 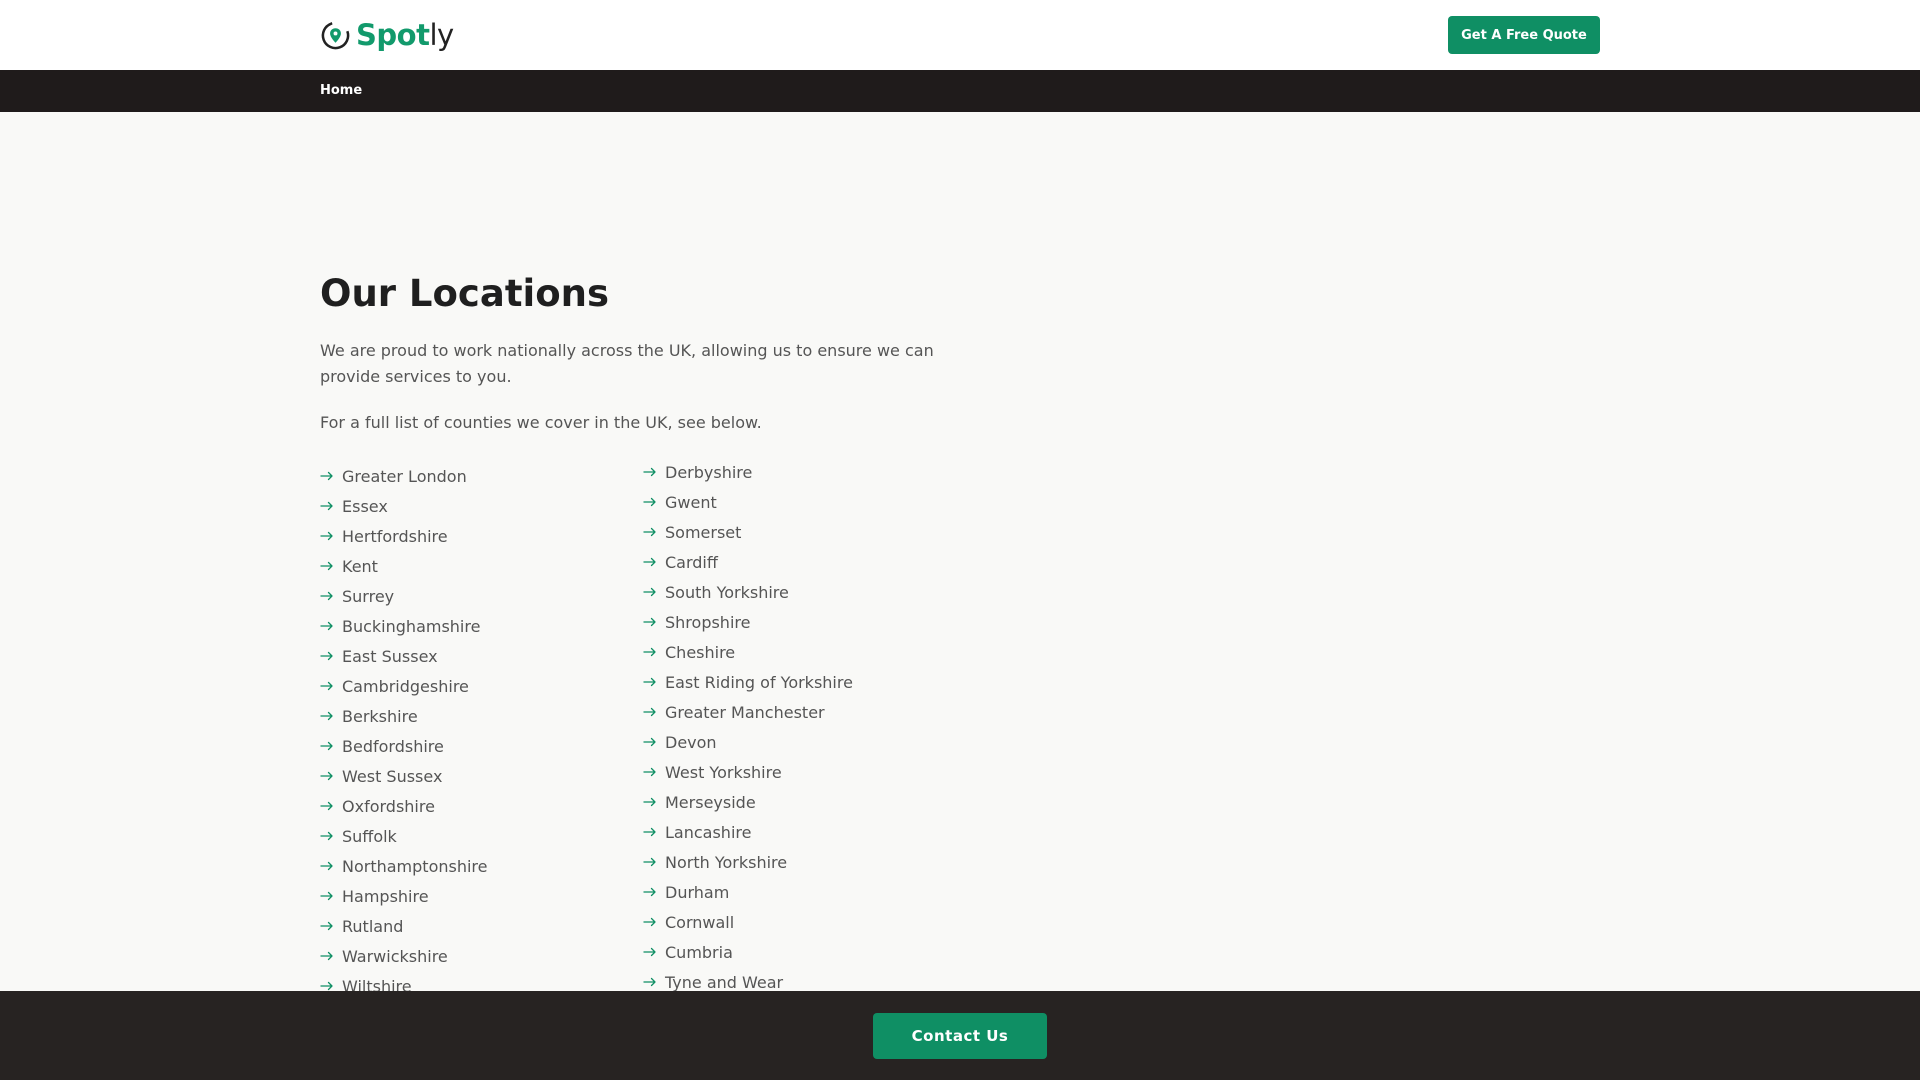 I want to click on page-title: Our Locations, so click(x=464, y=293).